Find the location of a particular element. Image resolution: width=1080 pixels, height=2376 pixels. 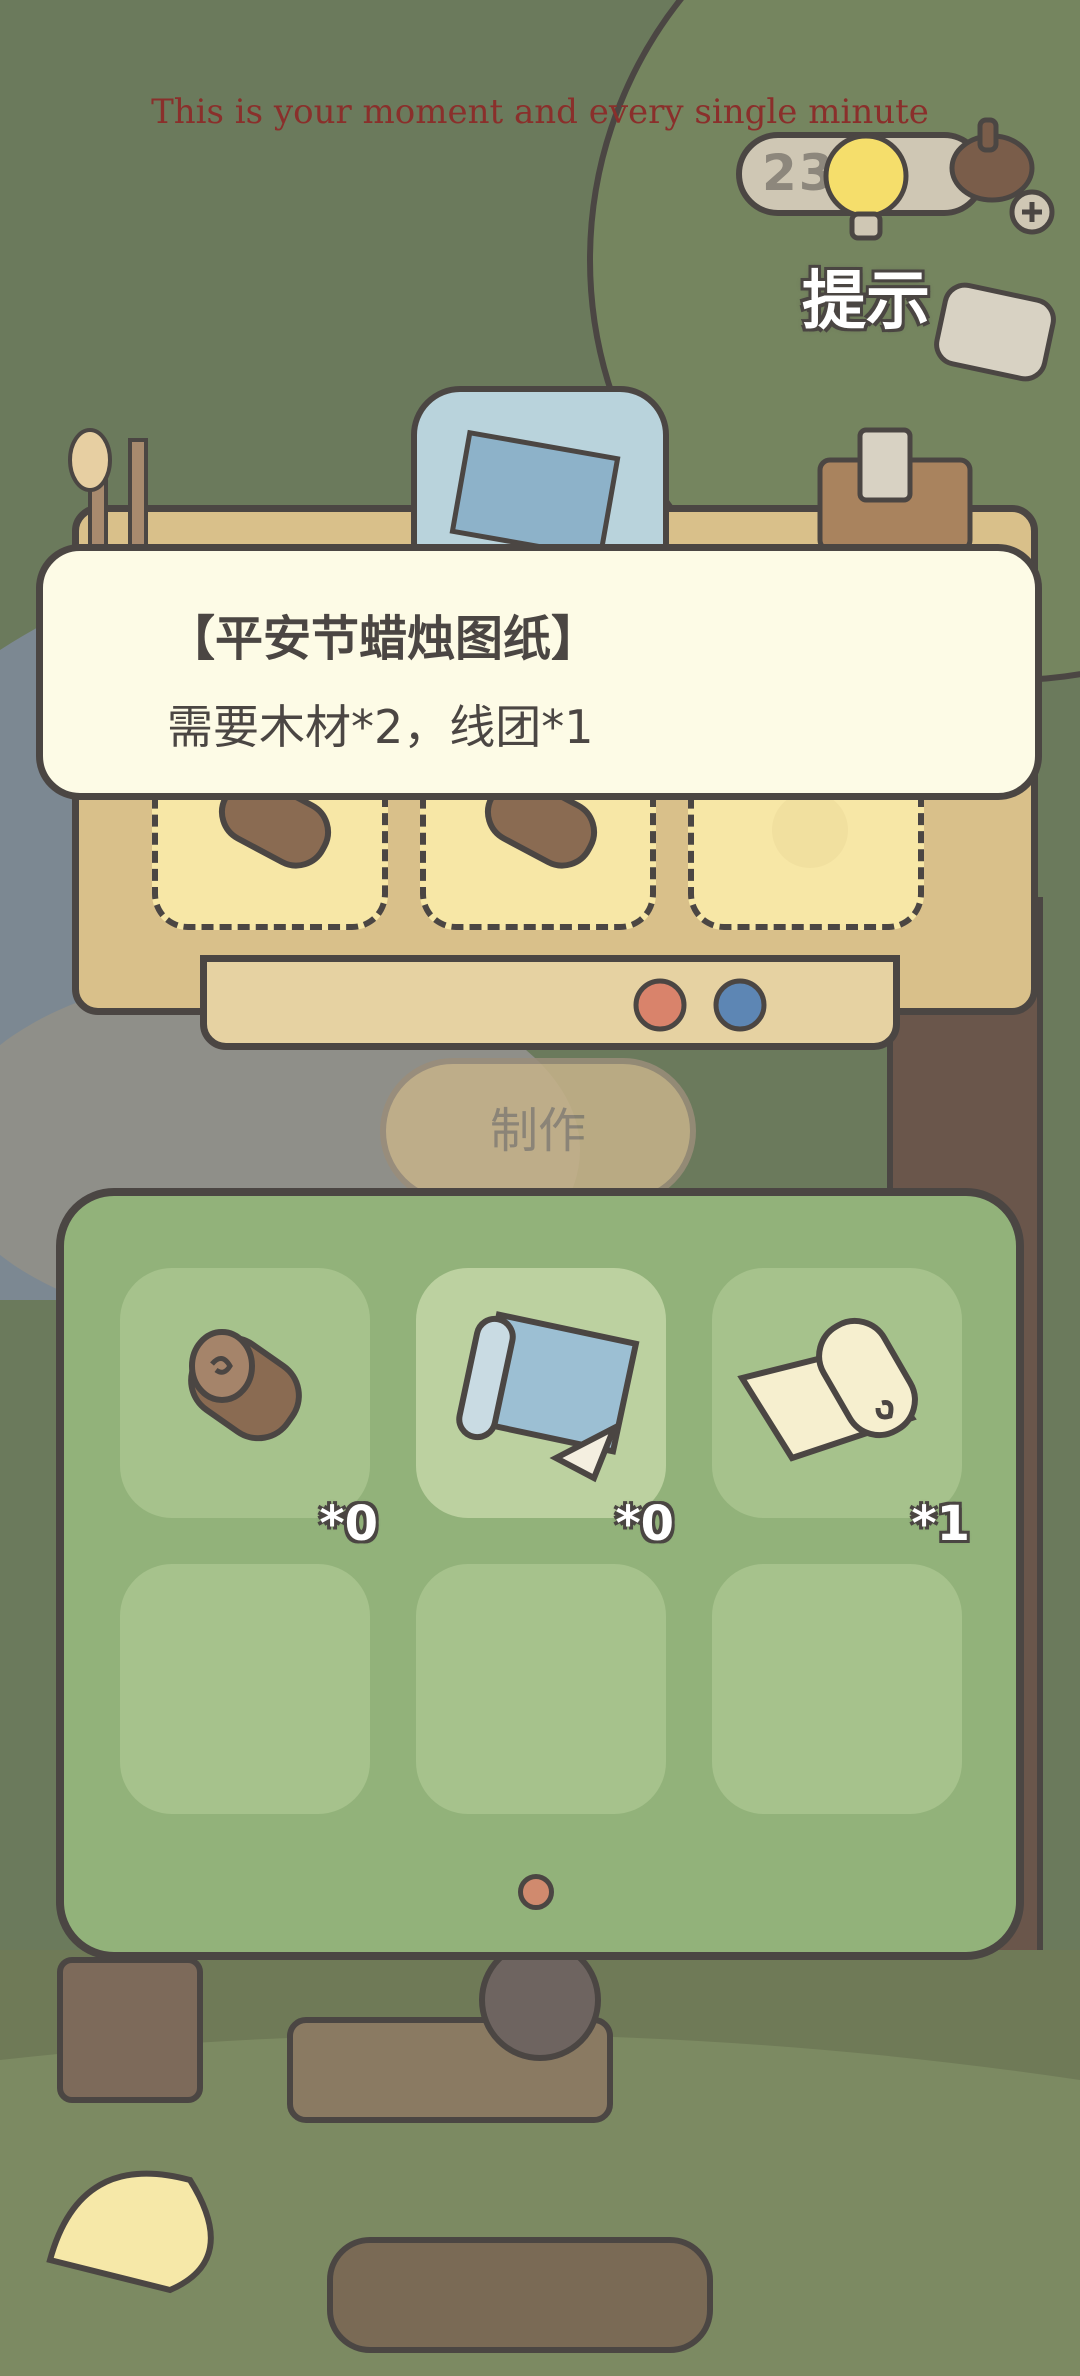

paper-scroll-icon is located at coordinates (827, 1389).